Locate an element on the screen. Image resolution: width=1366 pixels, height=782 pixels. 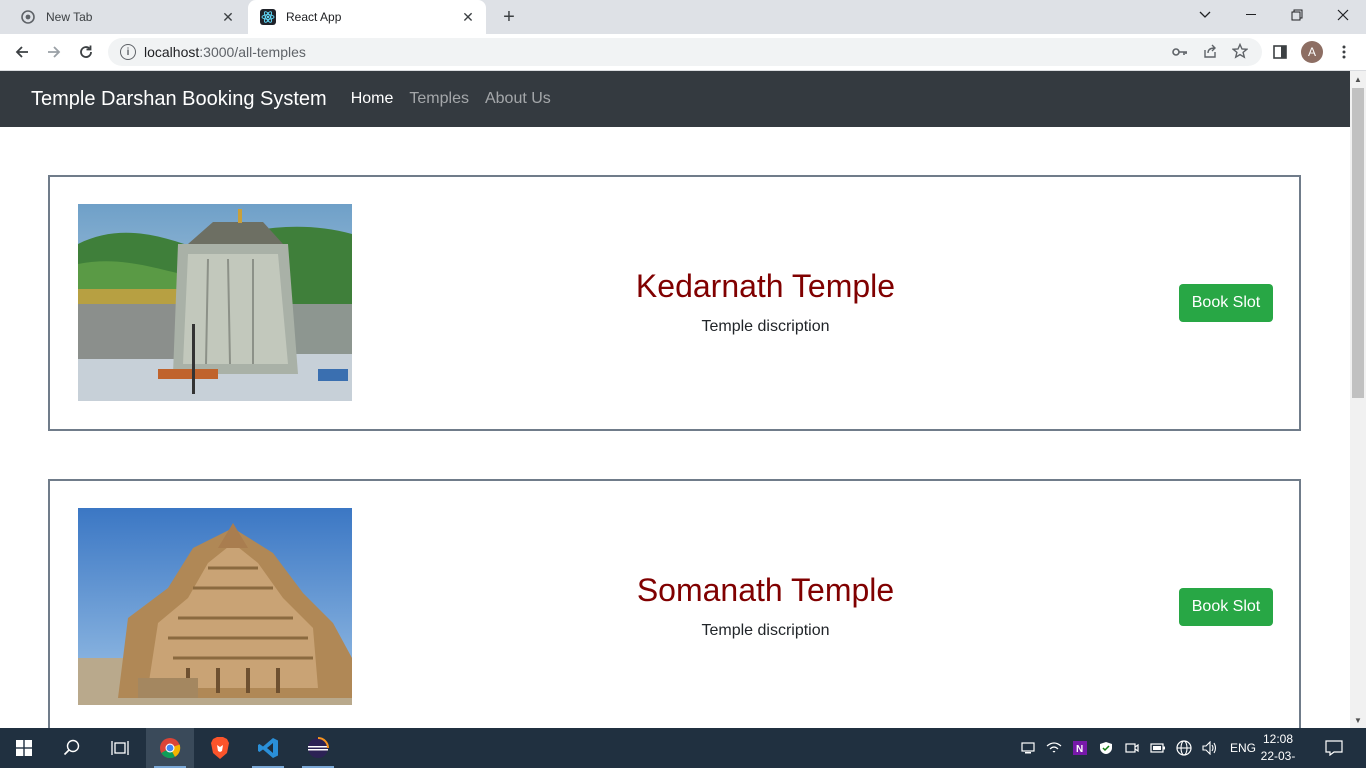
profile-avatar: A is located at coordinates (1312, 52).